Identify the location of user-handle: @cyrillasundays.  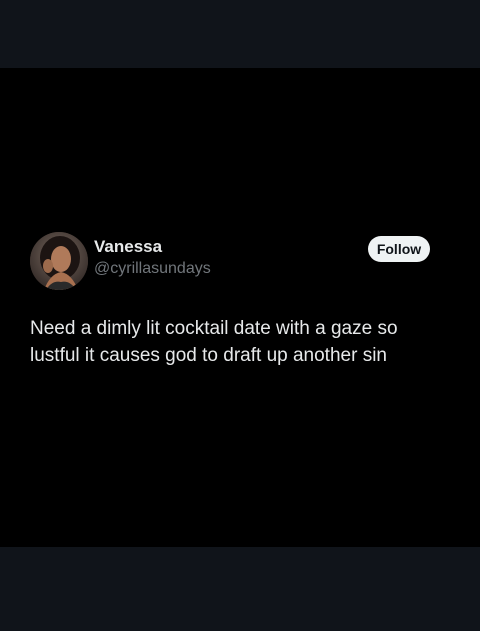
(152, 269).